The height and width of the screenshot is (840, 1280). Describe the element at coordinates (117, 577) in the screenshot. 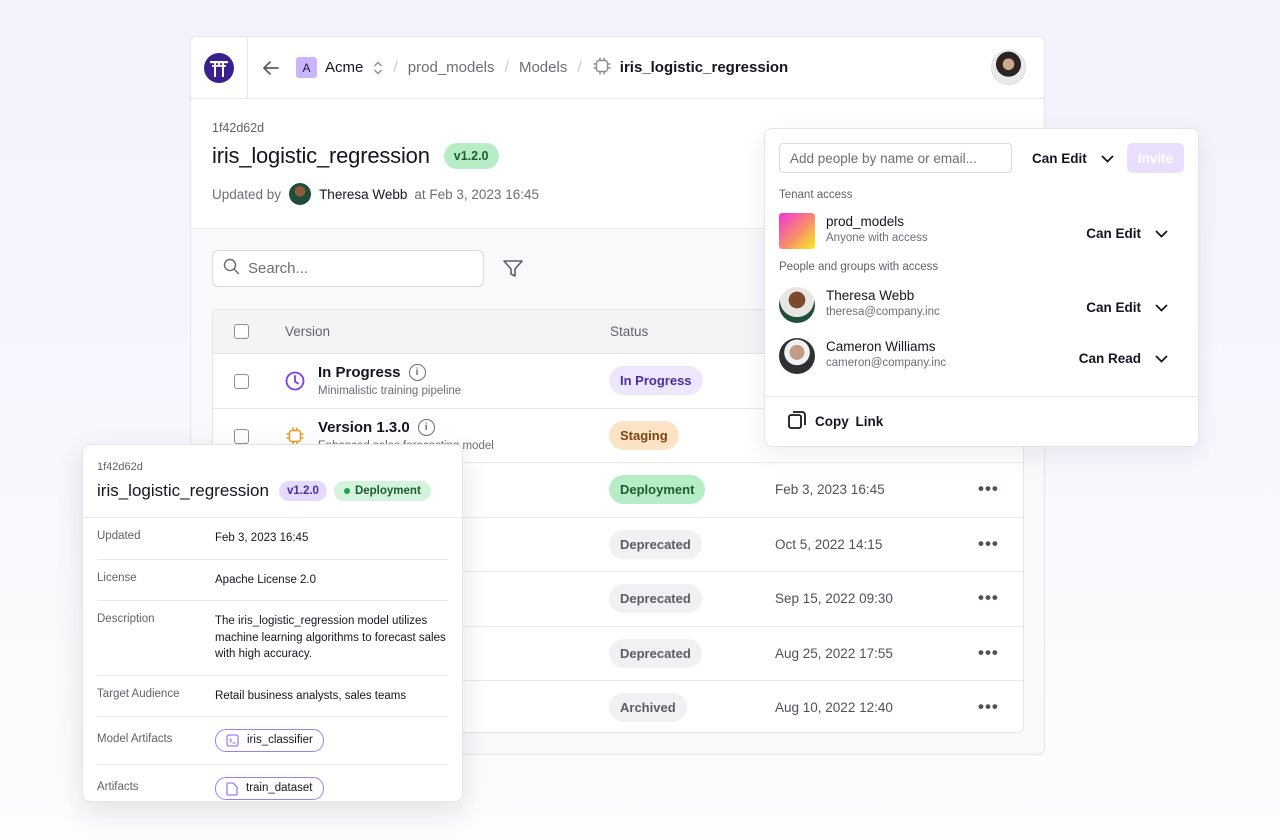

I see `detail-key: License` at that location.